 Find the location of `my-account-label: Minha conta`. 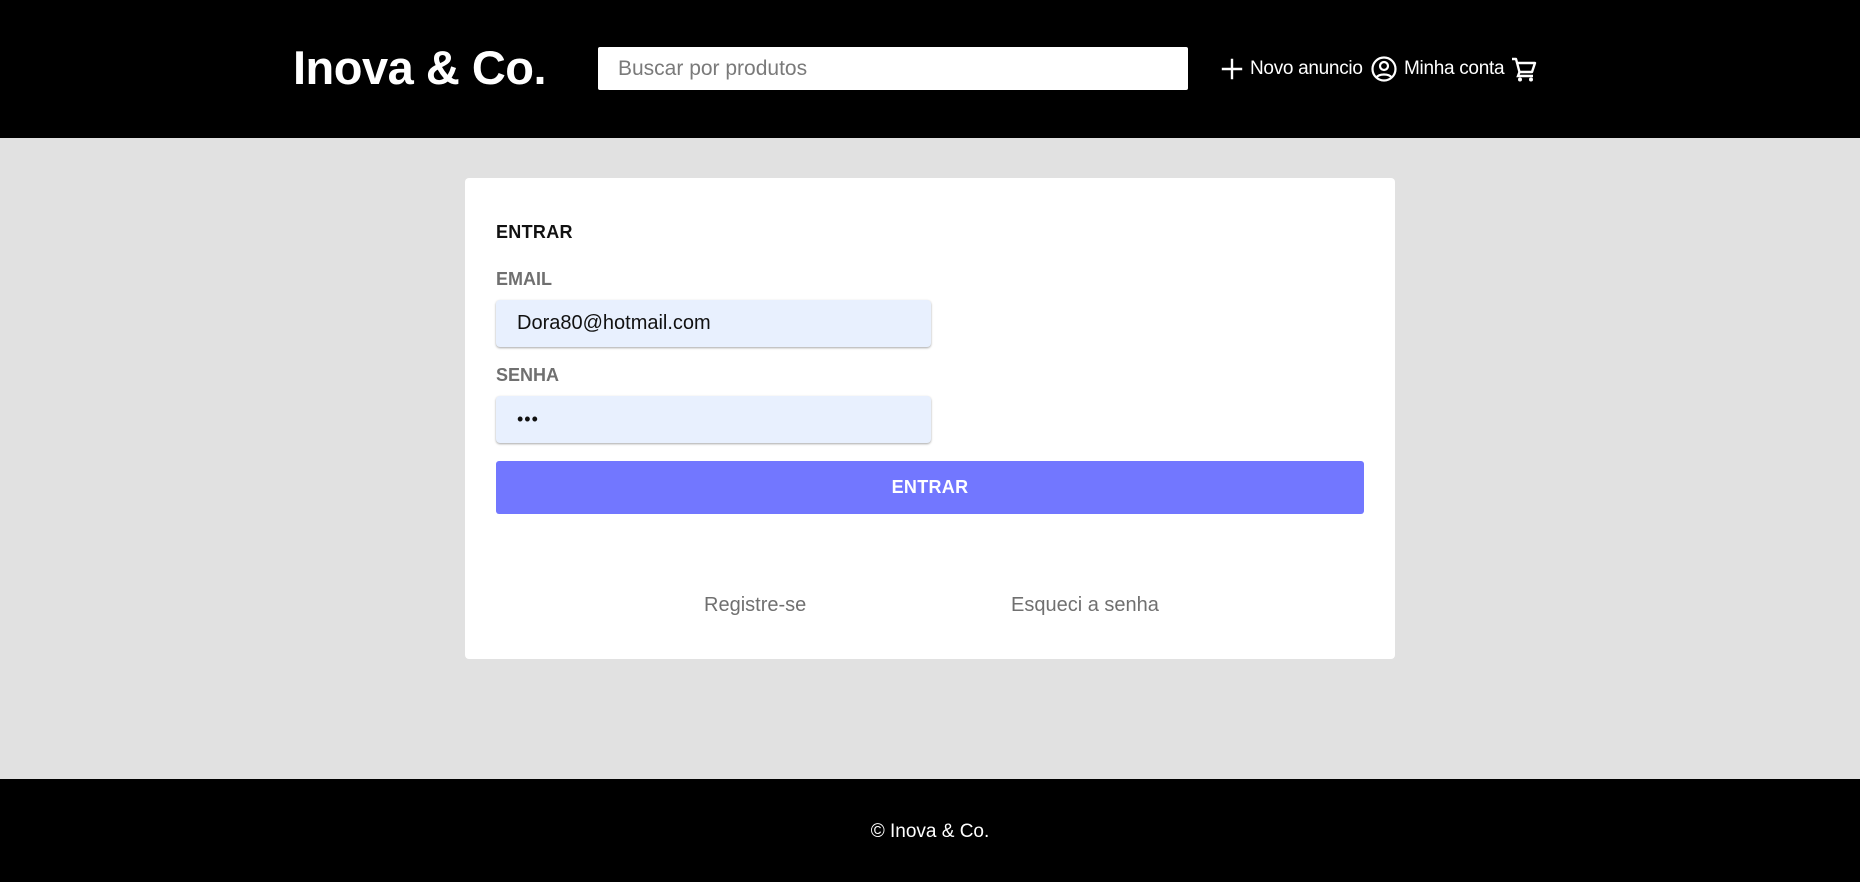

my-account-label: Minha conta is located at coordinates (1454, 68).